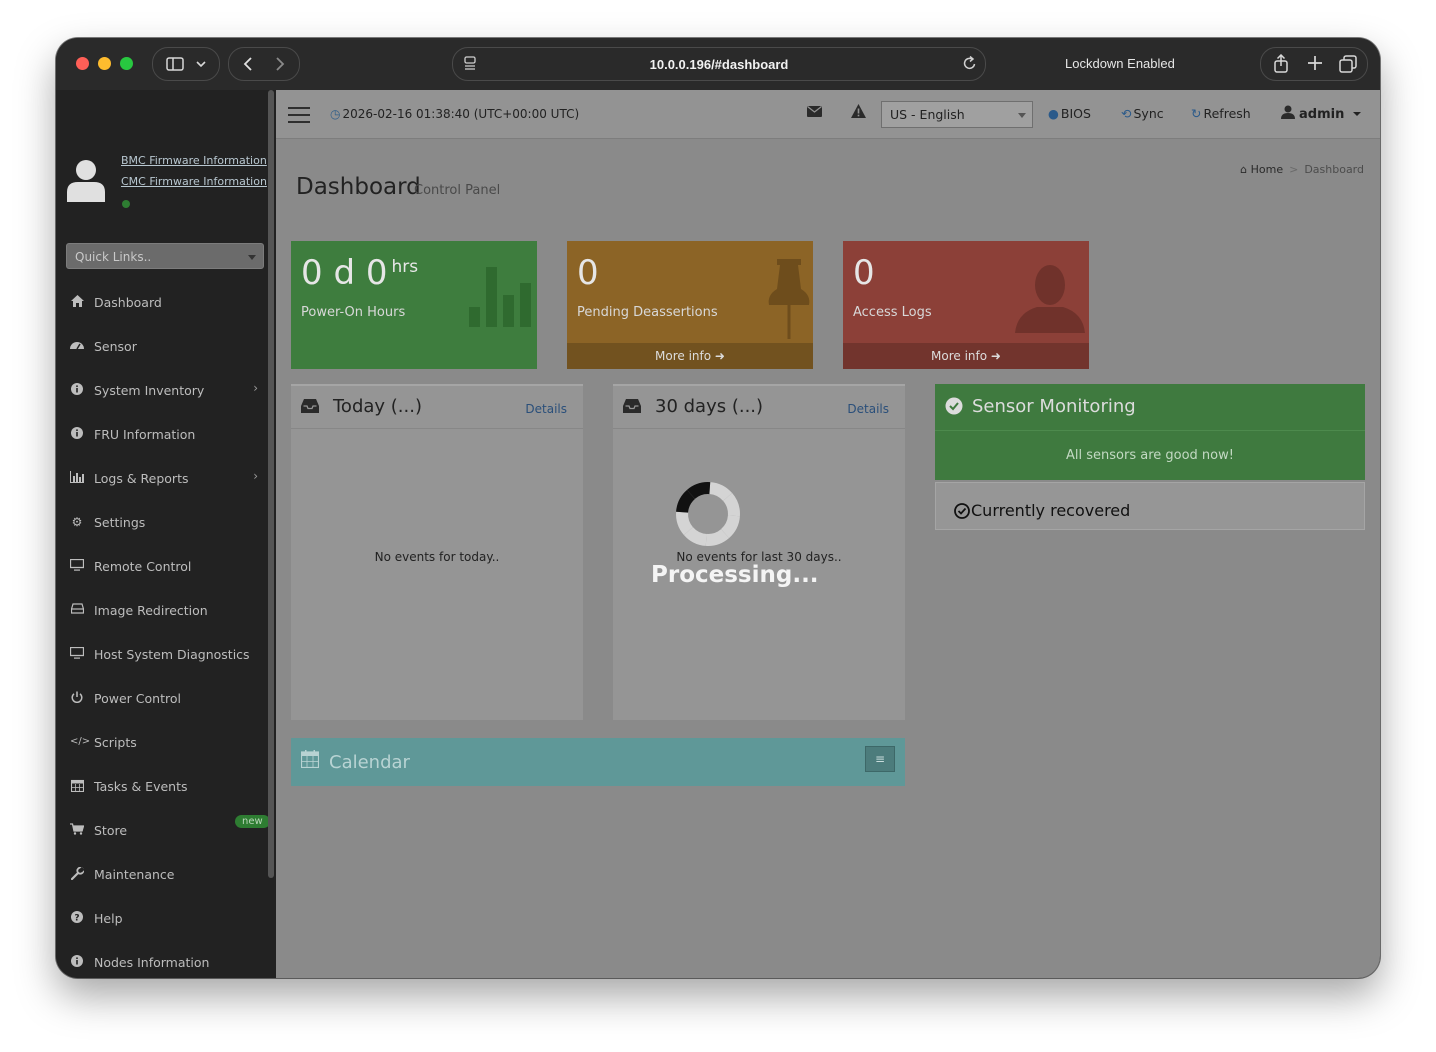  What do you see at coordinates (335, 114) in the screenshot?
I see `clock-icon: ◷` at bounding box center [335, 114].